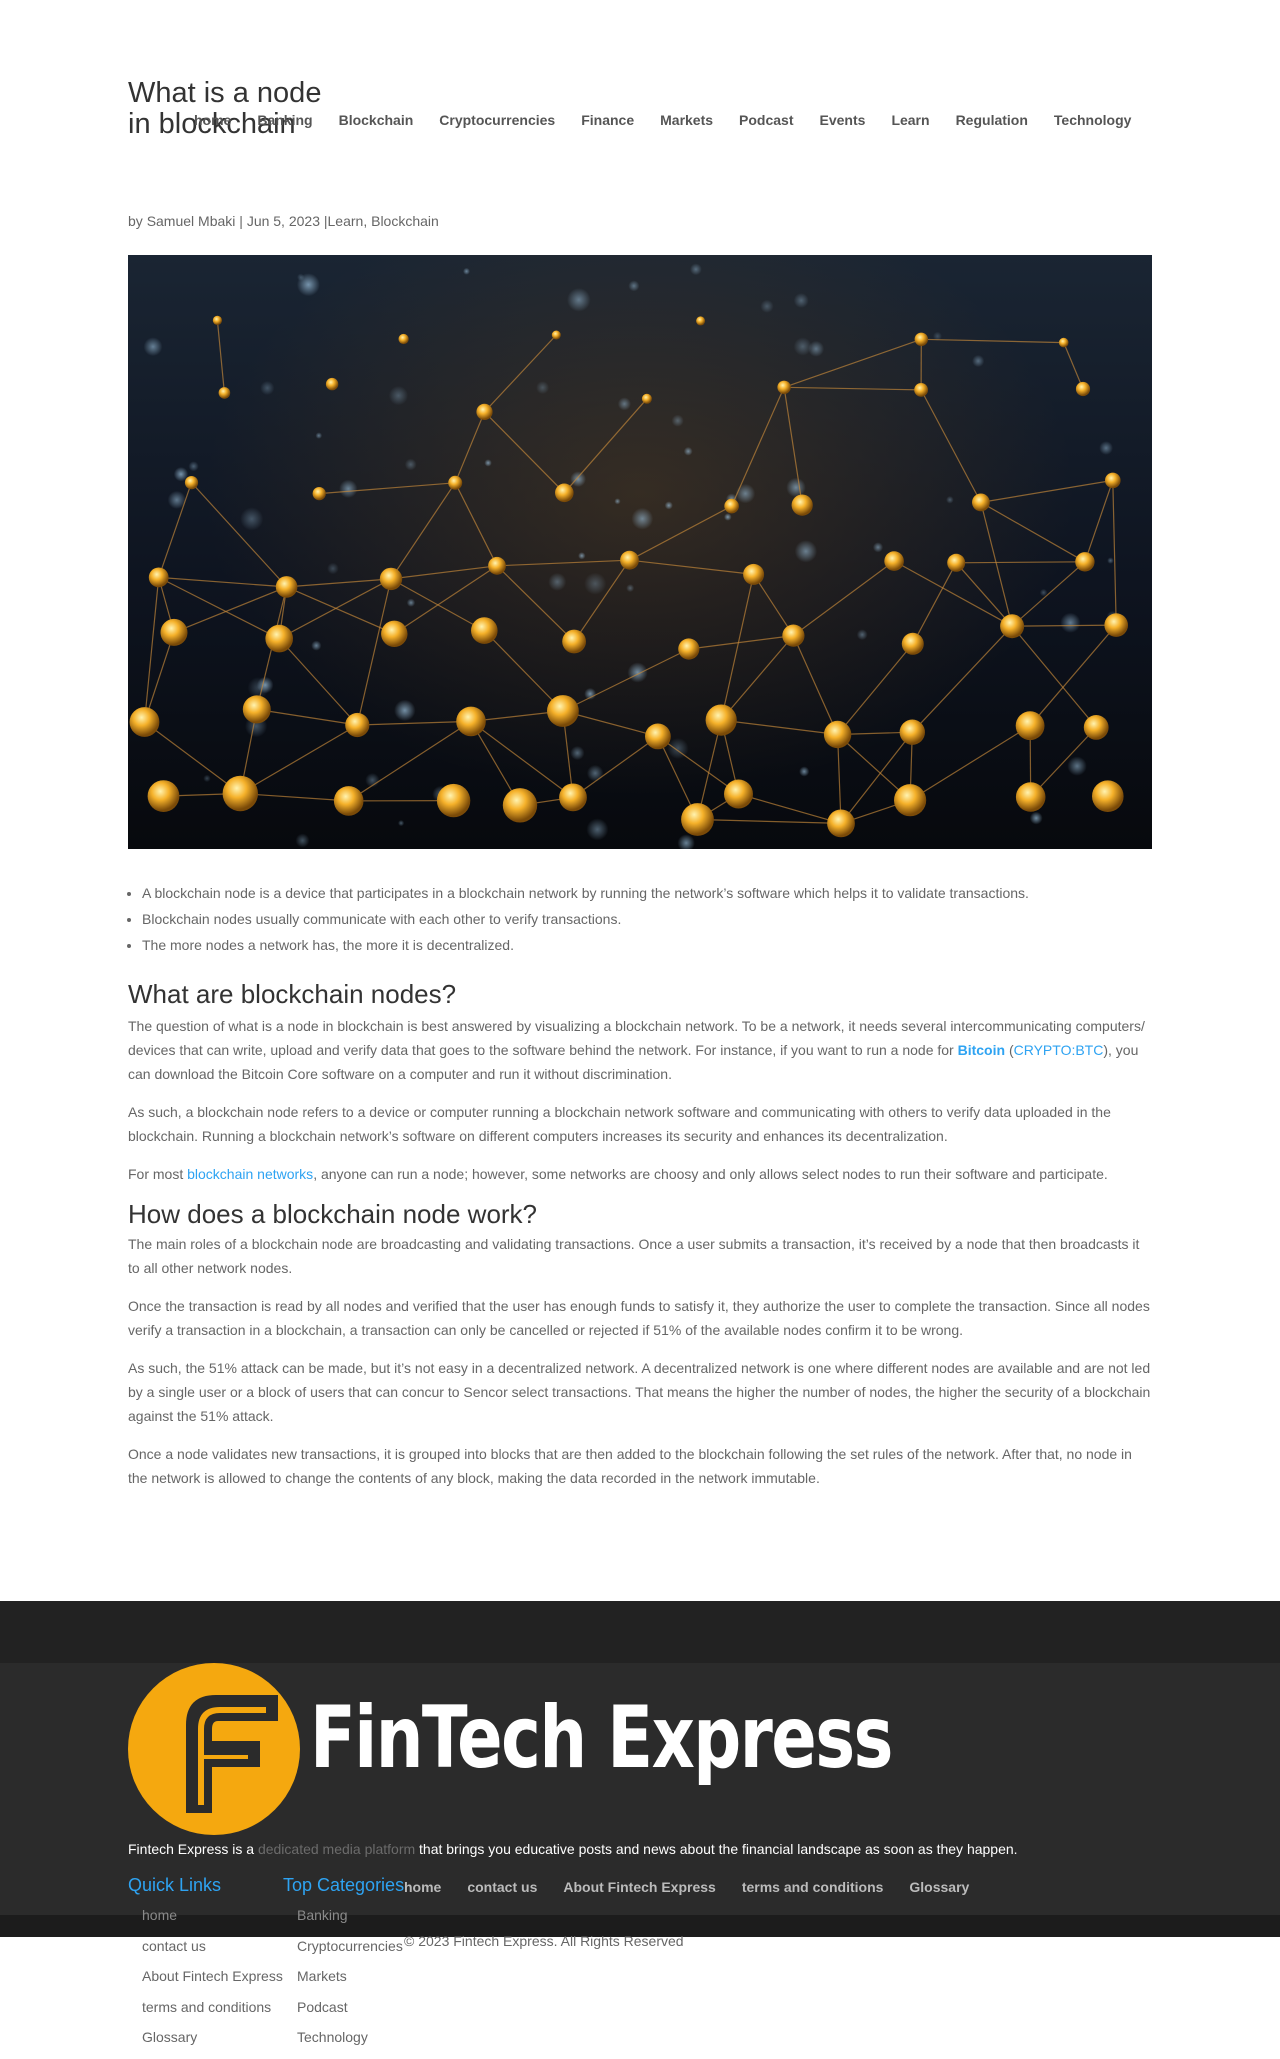 This screenshot has height=2059, width=1280. Describe the element at coordinates (175, 1885) in the screenshot. I see `quick-links-title: Quick Links` at that location.